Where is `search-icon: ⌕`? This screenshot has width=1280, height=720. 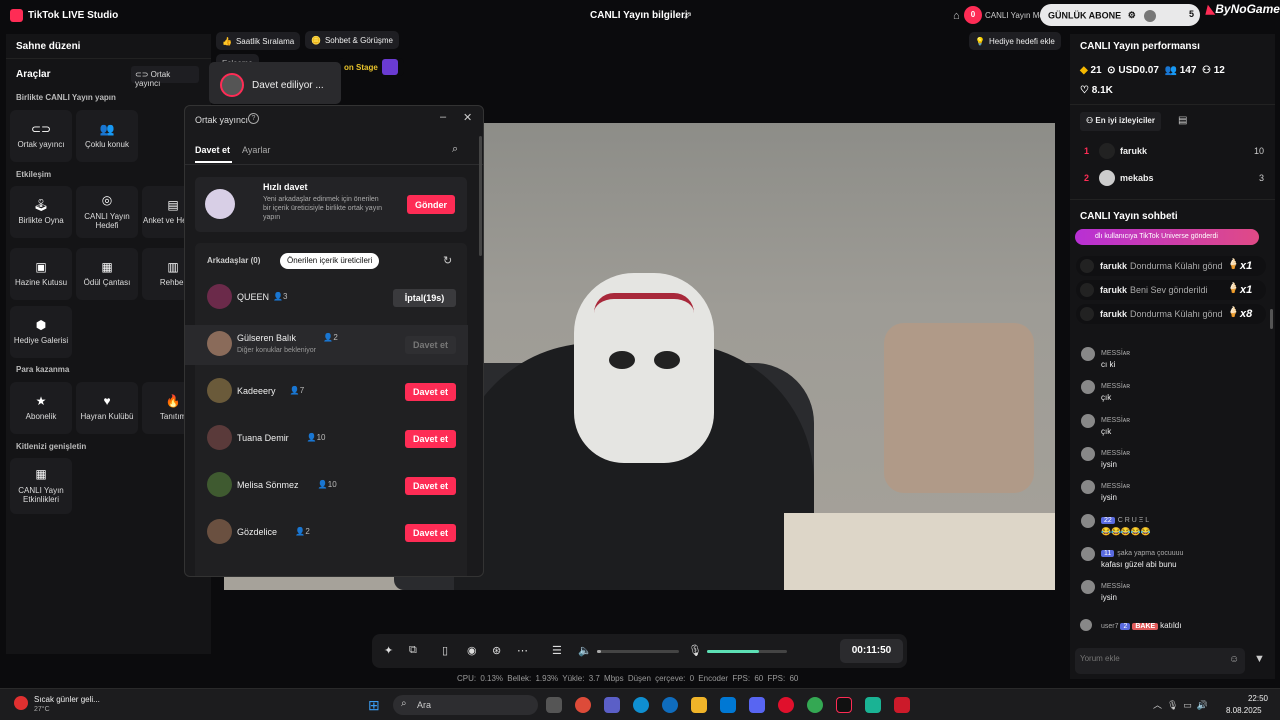
search-icon: ⌕ is located at coordinates (455, 149).